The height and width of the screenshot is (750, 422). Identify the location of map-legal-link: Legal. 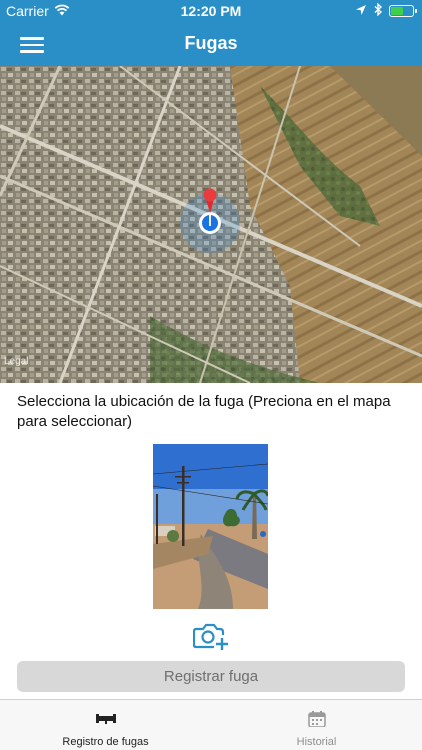
(16, 361).